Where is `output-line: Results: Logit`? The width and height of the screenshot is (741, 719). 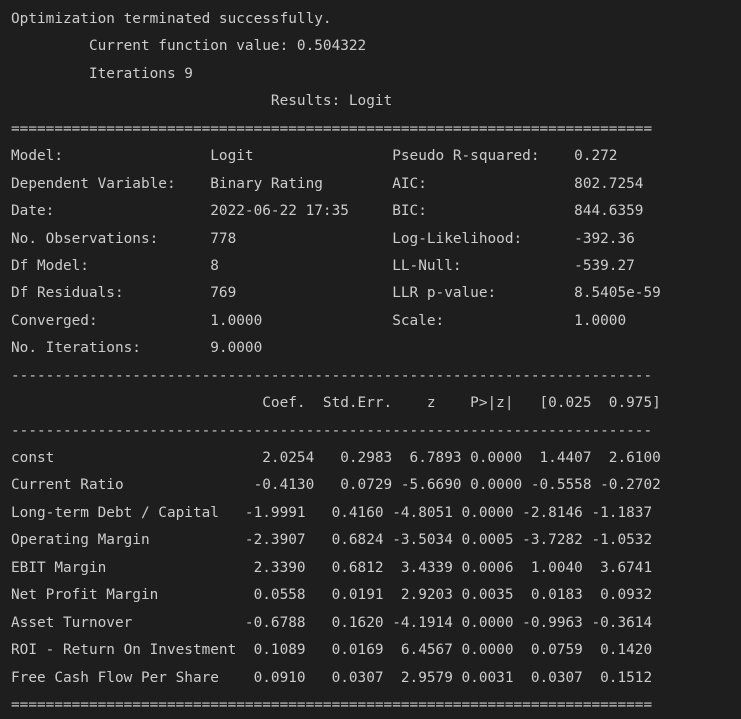 output-line: Results: Logit is located at coordinates (202, 101).